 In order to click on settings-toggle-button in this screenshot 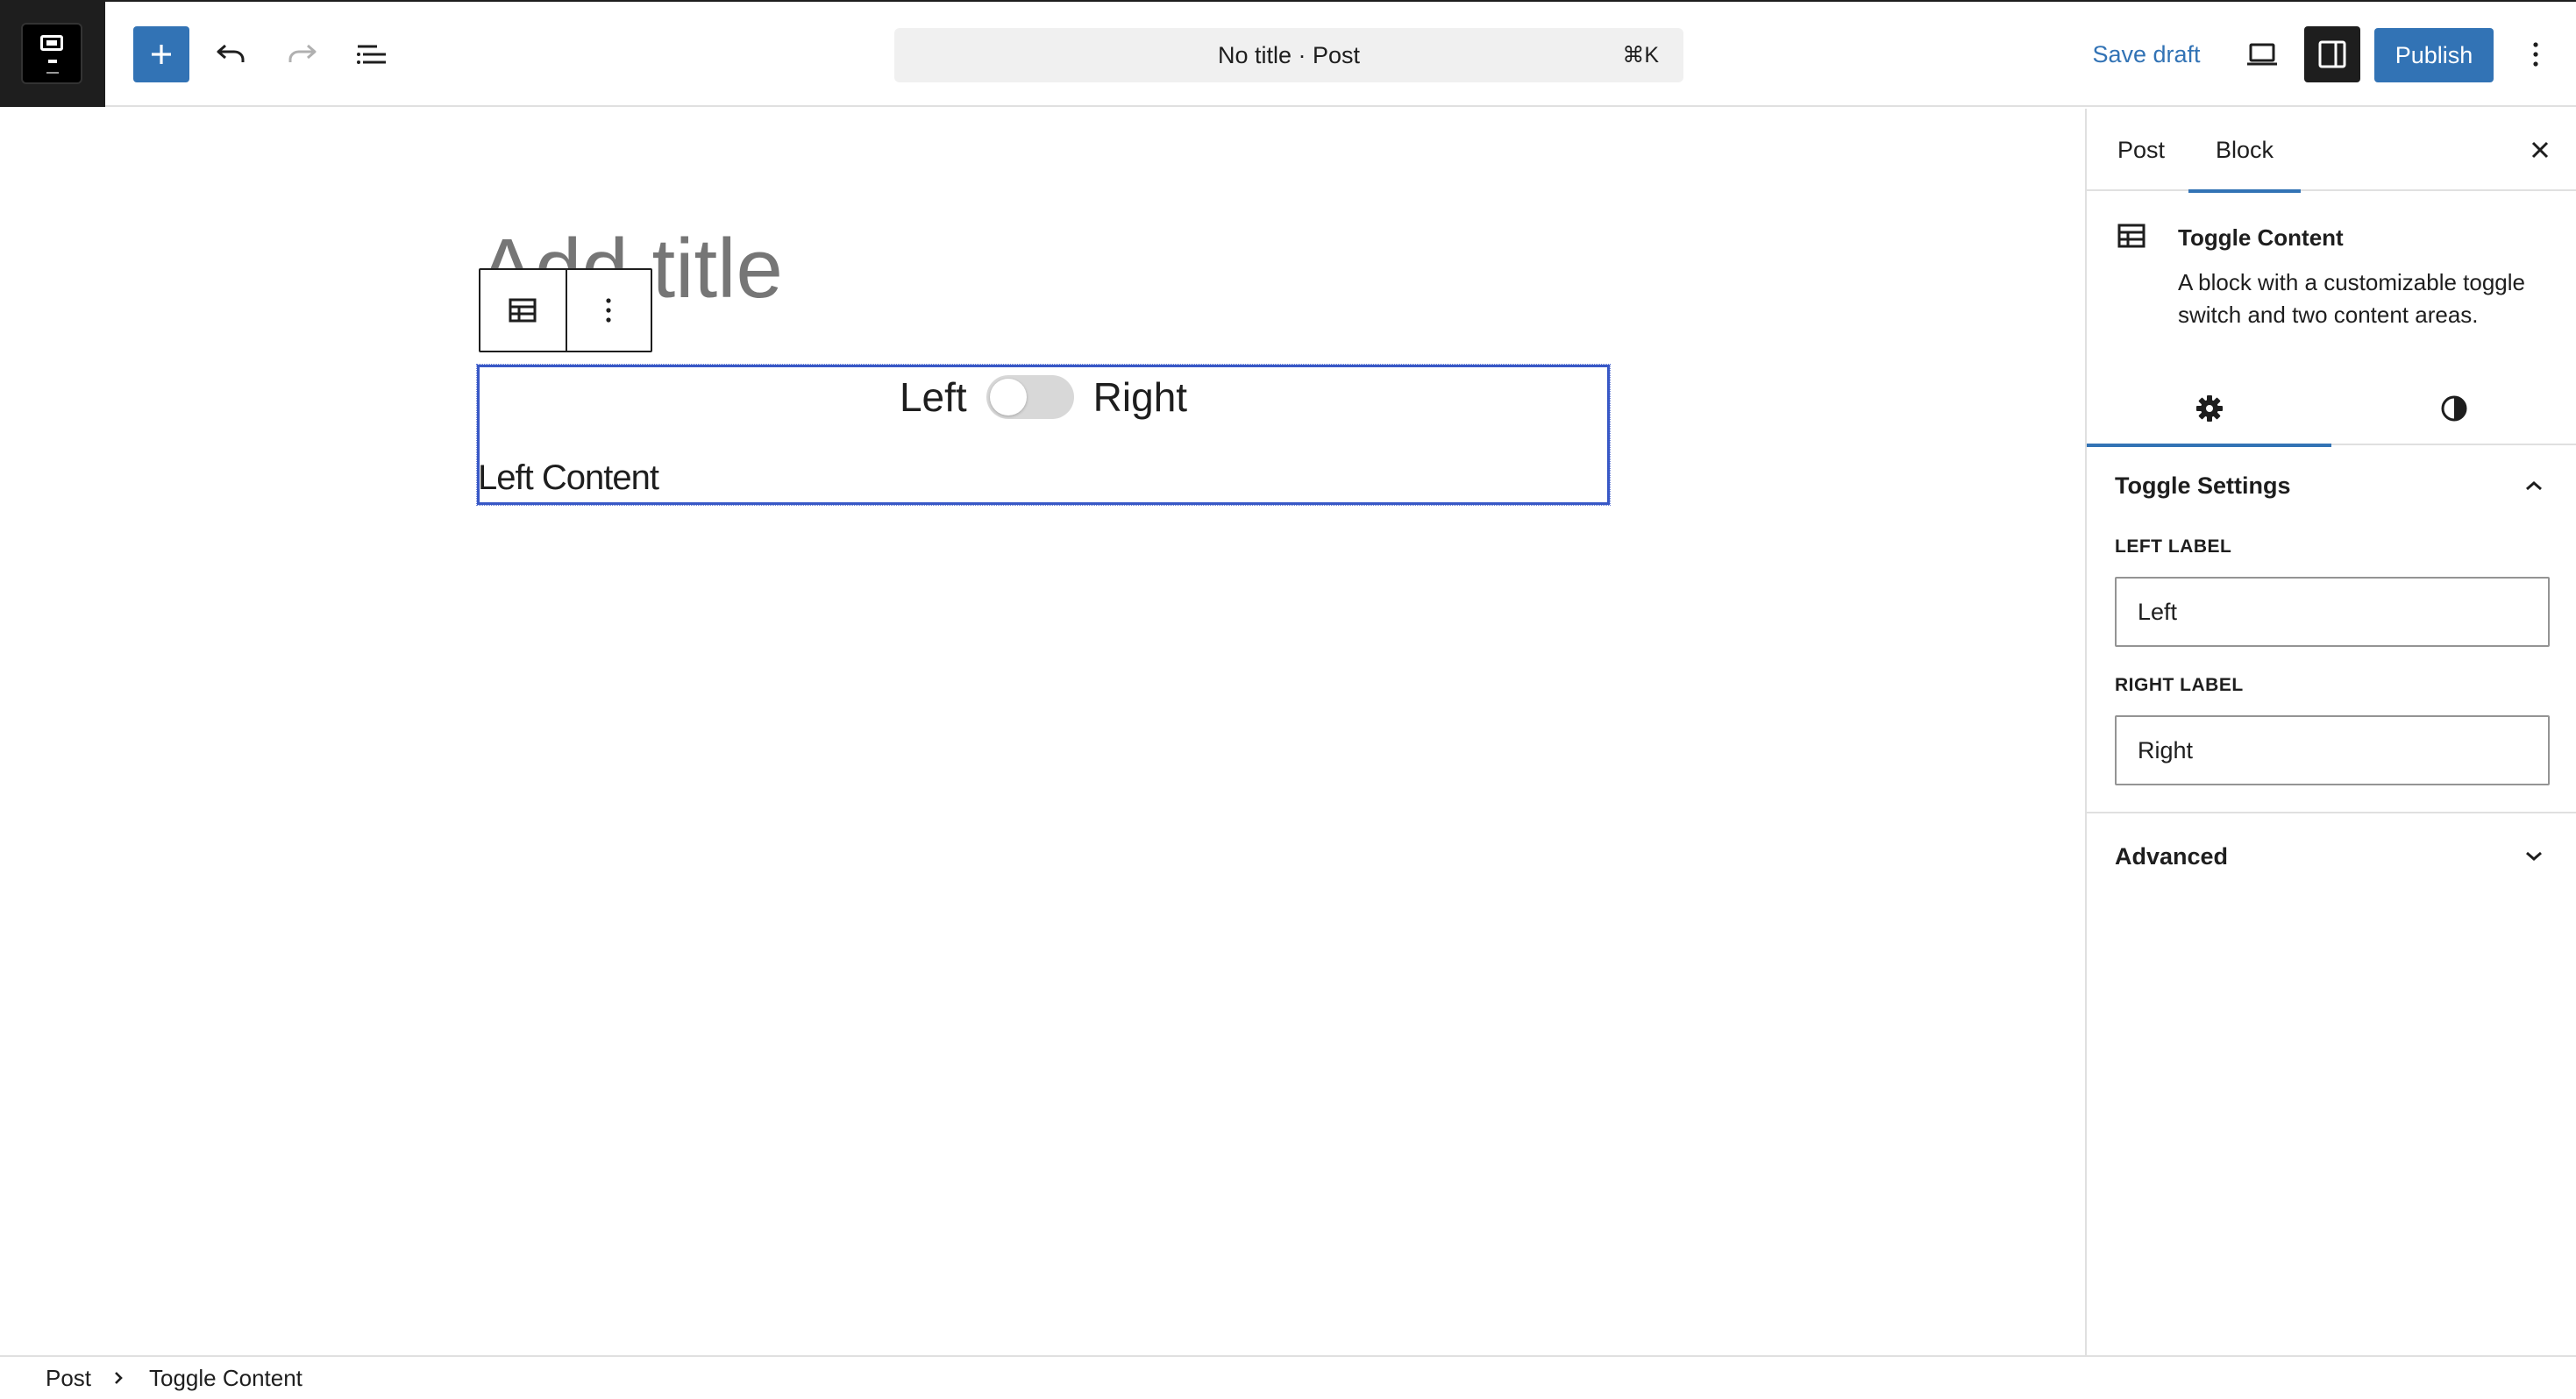, I will do `click(2332, 54)`.